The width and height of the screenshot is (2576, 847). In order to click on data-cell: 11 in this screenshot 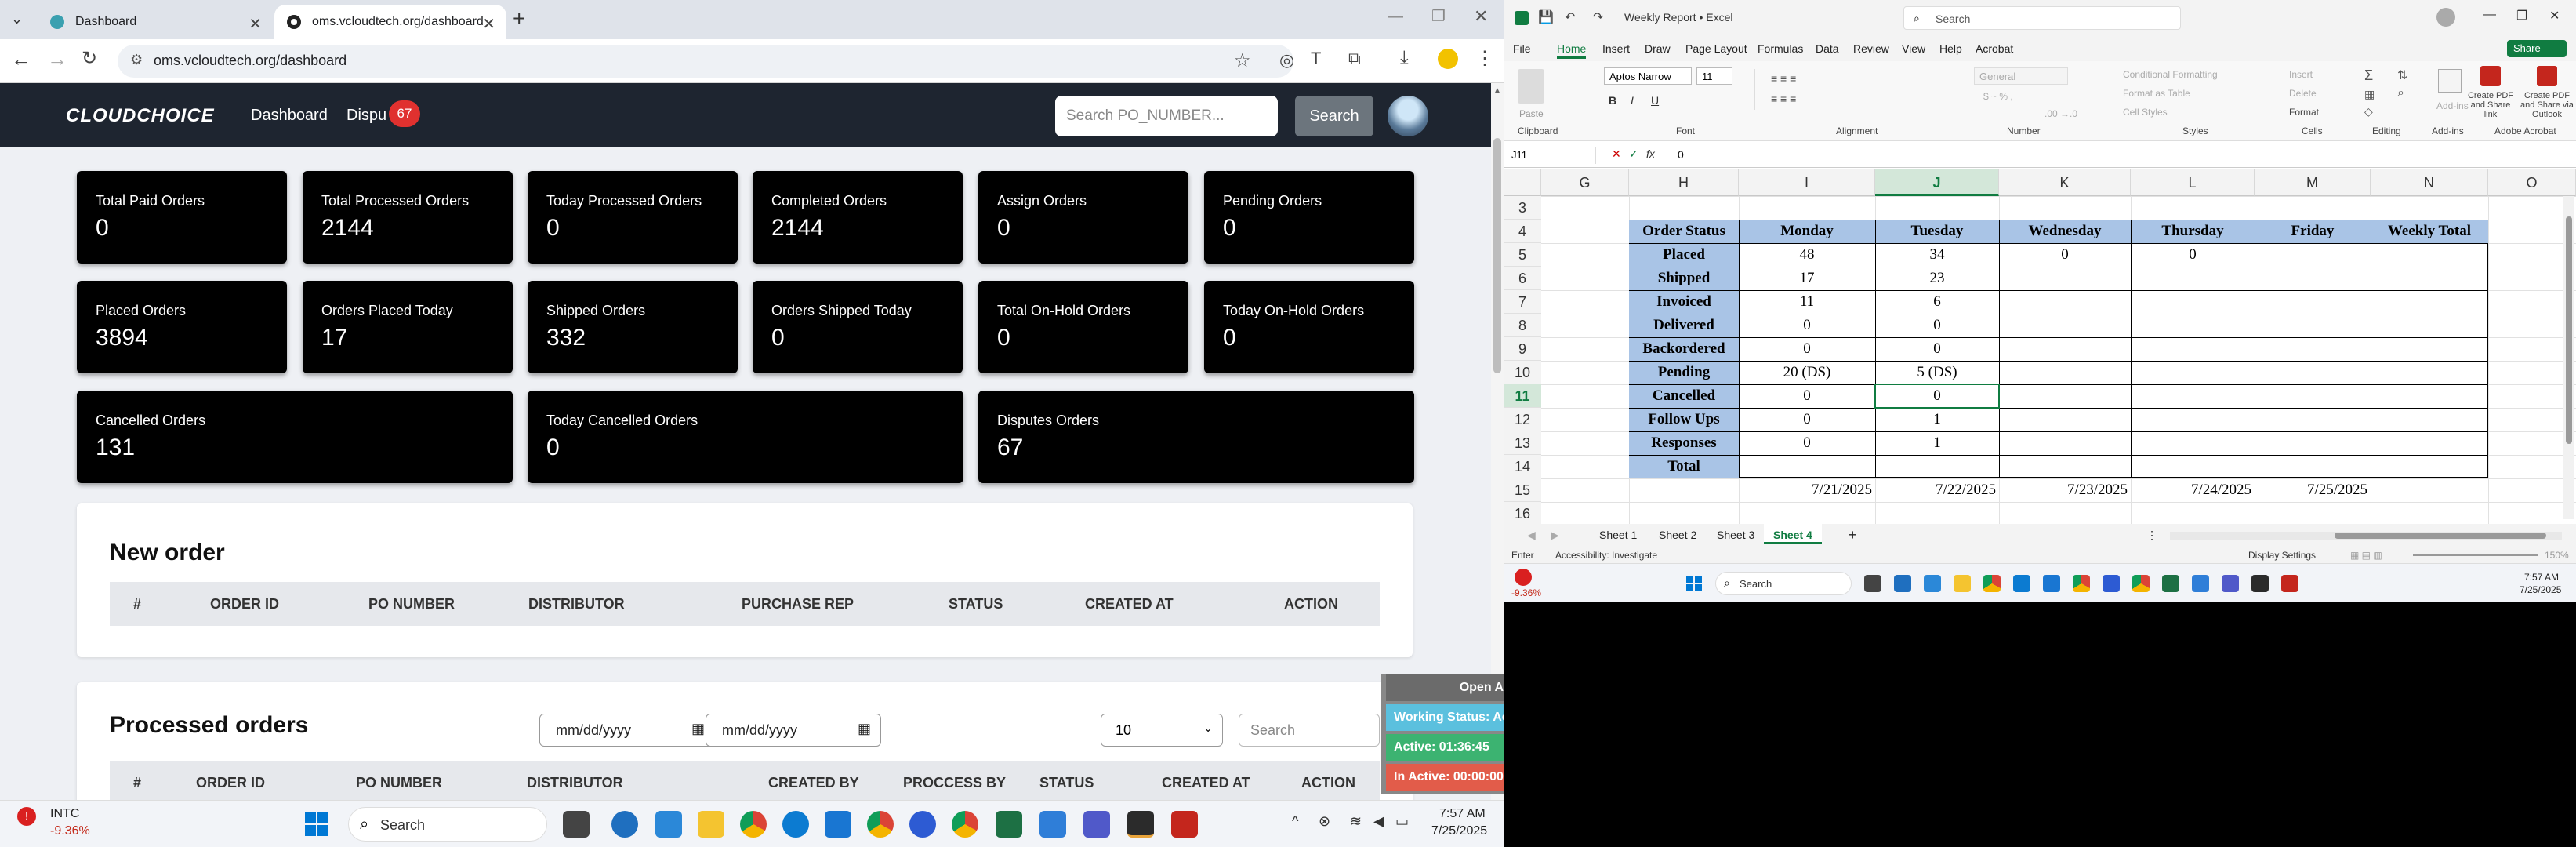, I will do `click(1807, 302)`.